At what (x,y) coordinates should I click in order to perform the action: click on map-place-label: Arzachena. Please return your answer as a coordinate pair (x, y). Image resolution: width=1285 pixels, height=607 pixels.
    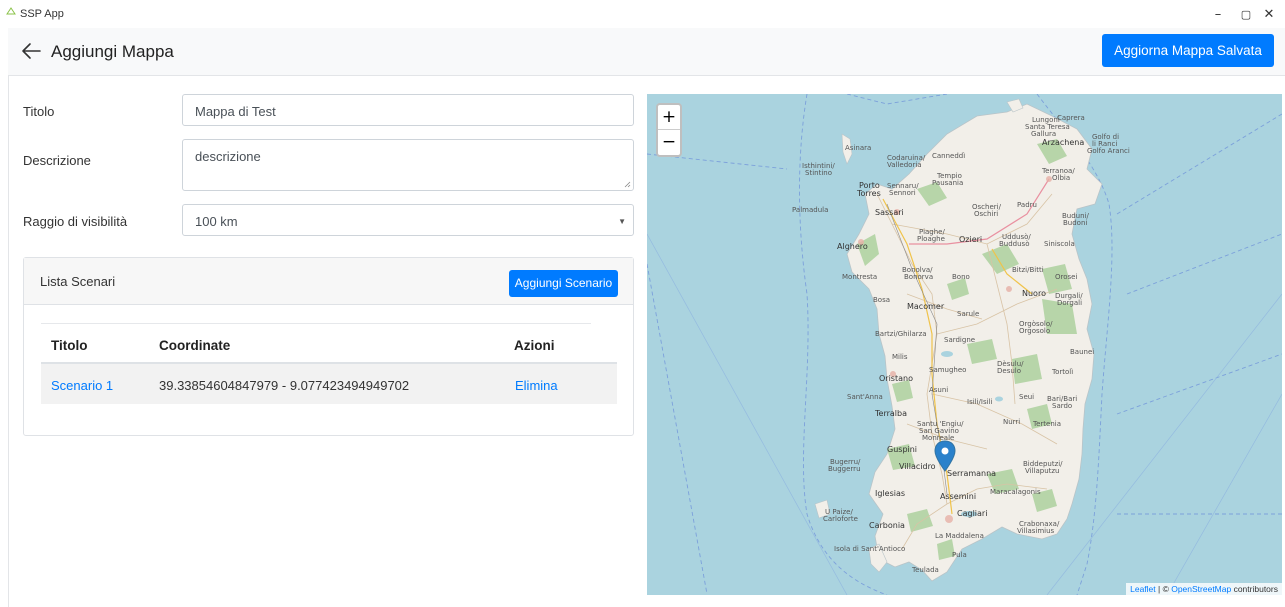
    Looking at the image, I should click on (1063, 142).